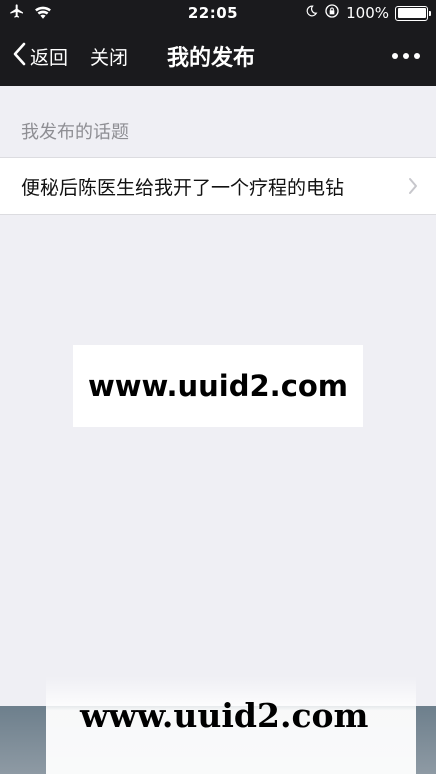 The height and width of the screenshot is (774, 436). Describe the element at coordinates (311, 13) in the screenshot. I see `moon-icon` at that location.